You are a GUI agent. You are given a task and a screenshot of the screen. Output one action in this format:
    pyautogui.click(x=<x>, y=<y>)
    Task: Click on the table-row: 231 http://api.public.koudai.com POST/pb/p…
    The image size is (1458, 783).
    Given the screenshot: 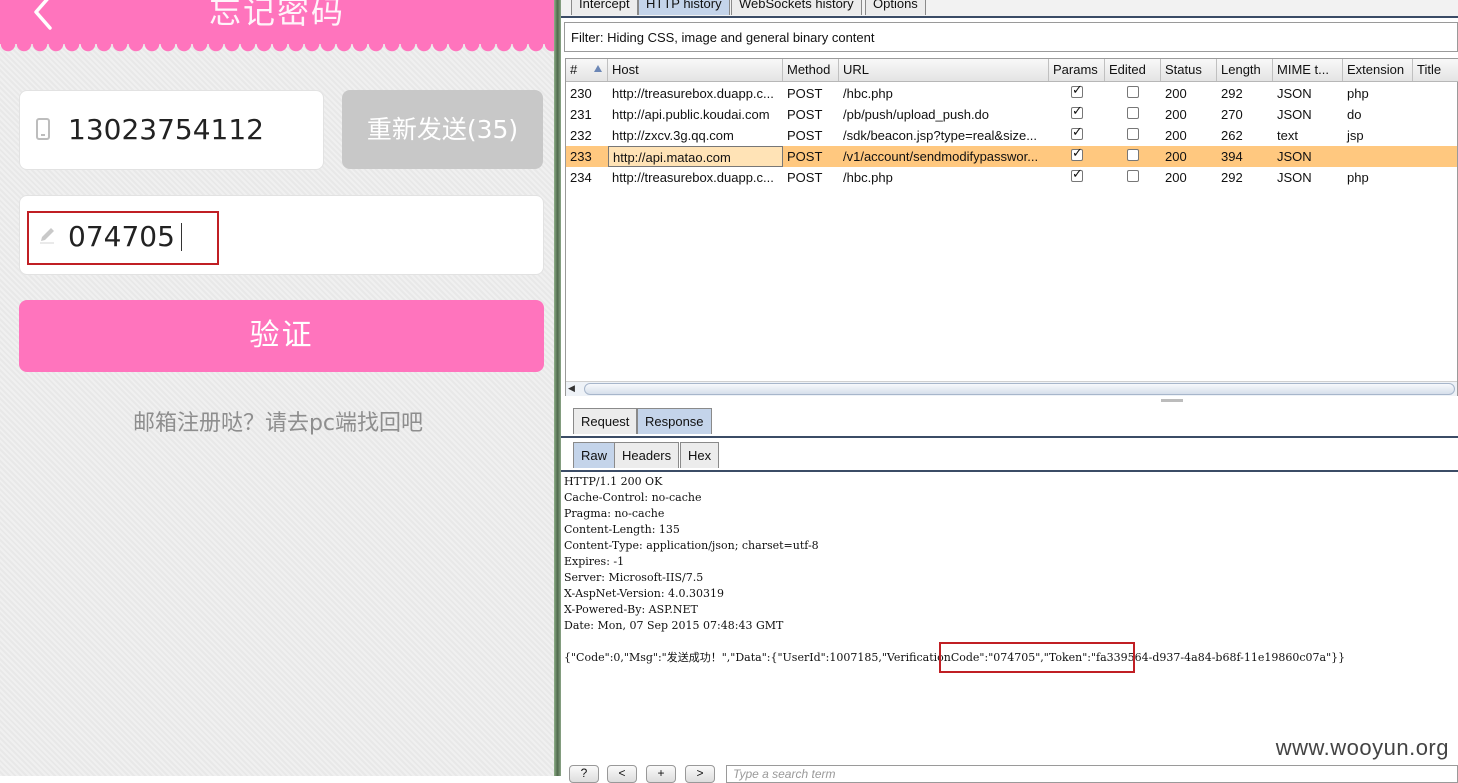 What is the action you would take?
    pyautogui.click(x=1011, y=114)
    